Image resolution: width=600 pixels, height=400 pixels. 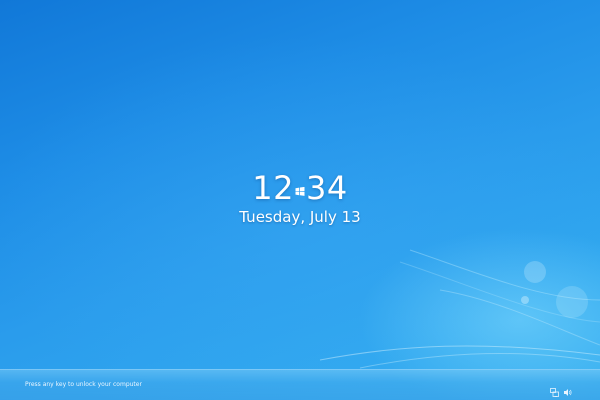 I want to click on system-tray, so click(x=561, y=389).